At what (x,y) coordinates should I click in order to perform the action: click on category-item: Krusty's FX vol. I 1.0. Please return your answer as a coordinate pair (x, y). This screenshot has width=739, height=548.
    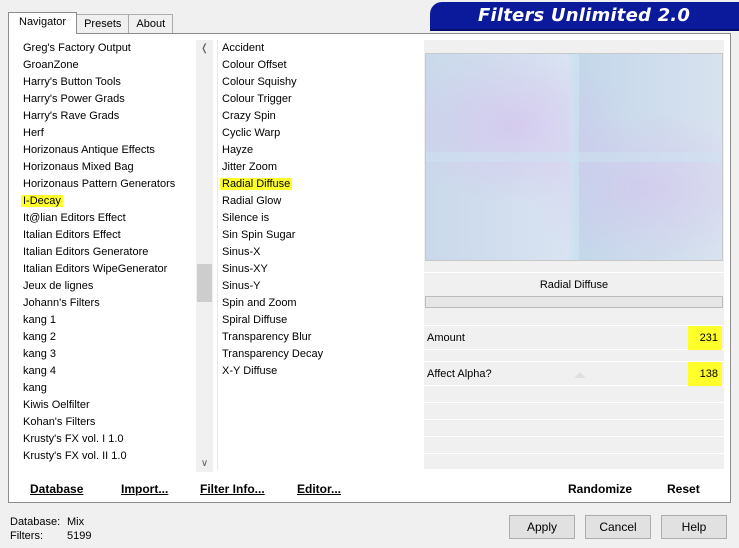
    Looking at the image, I should click on (111, 439).